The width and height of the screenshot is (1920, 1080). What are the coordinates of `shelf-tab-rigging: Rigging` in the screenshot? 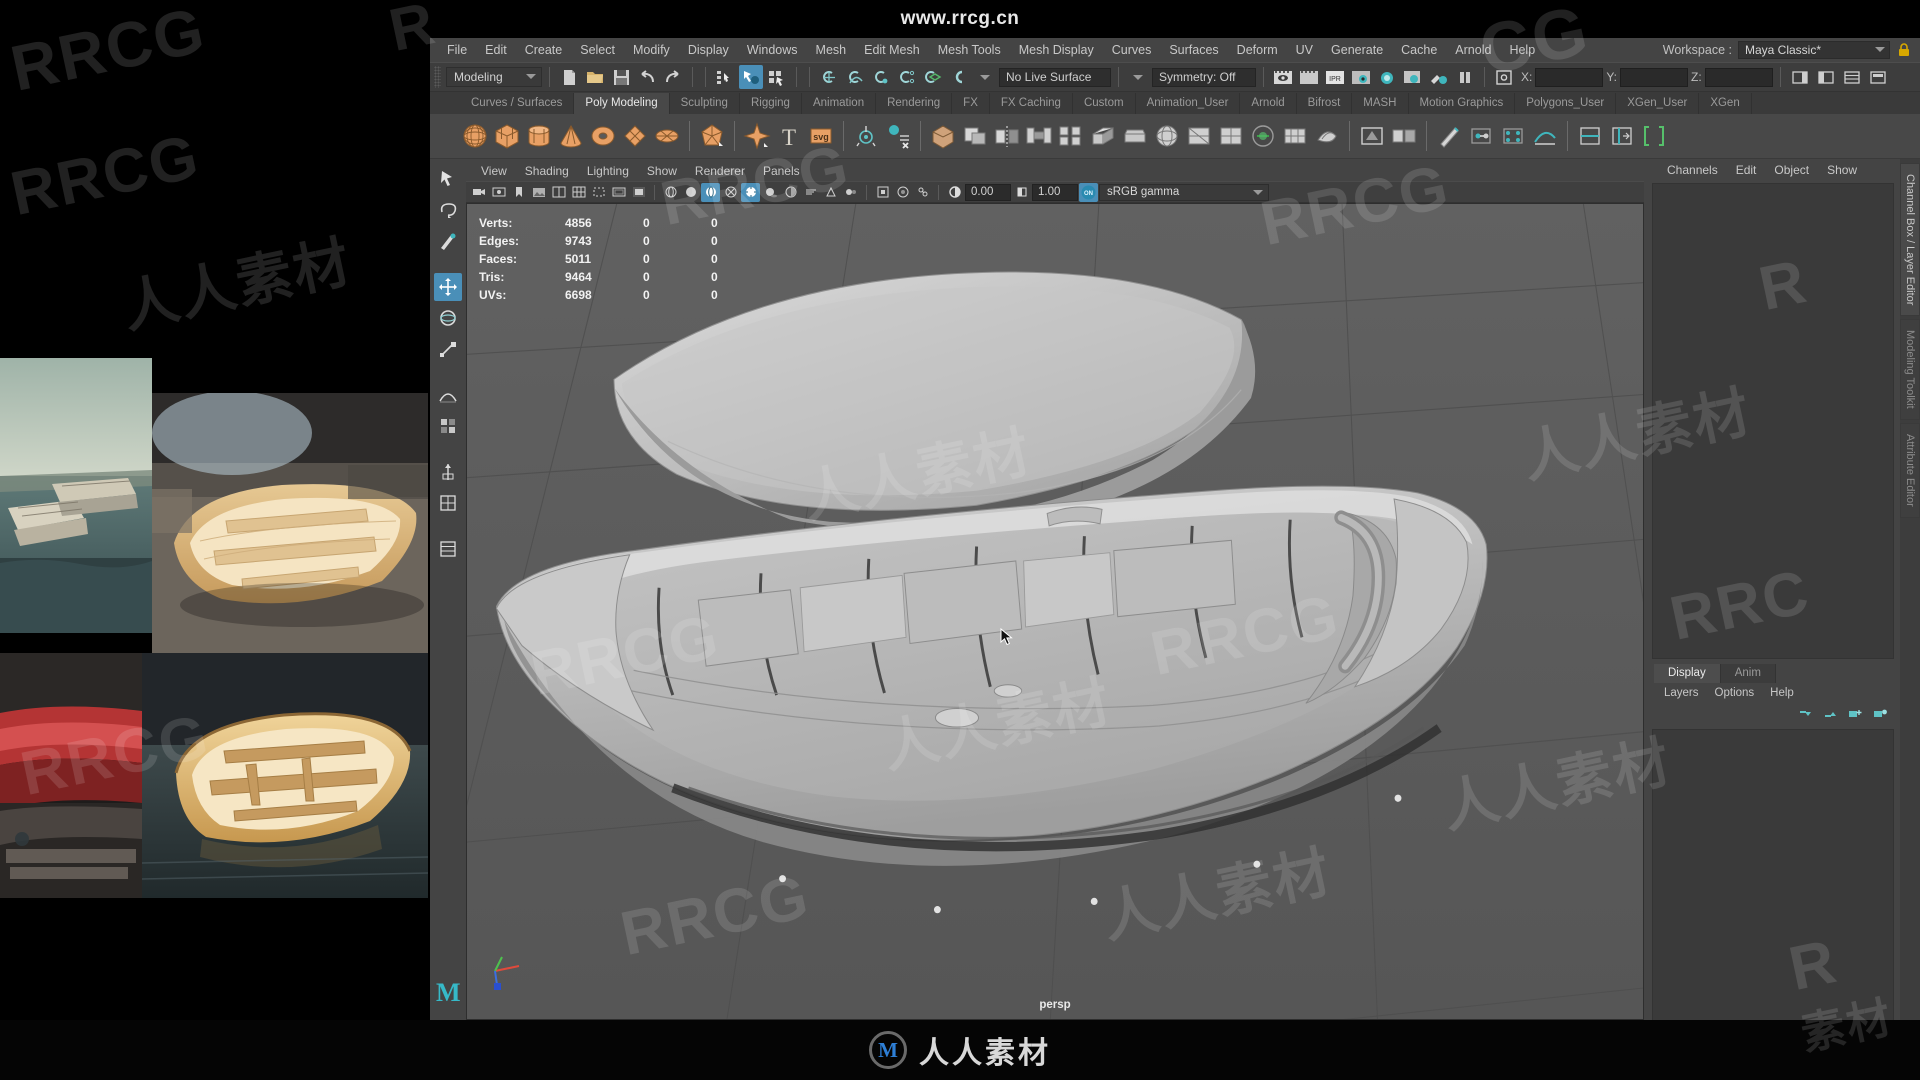 It's located at (770, 103).